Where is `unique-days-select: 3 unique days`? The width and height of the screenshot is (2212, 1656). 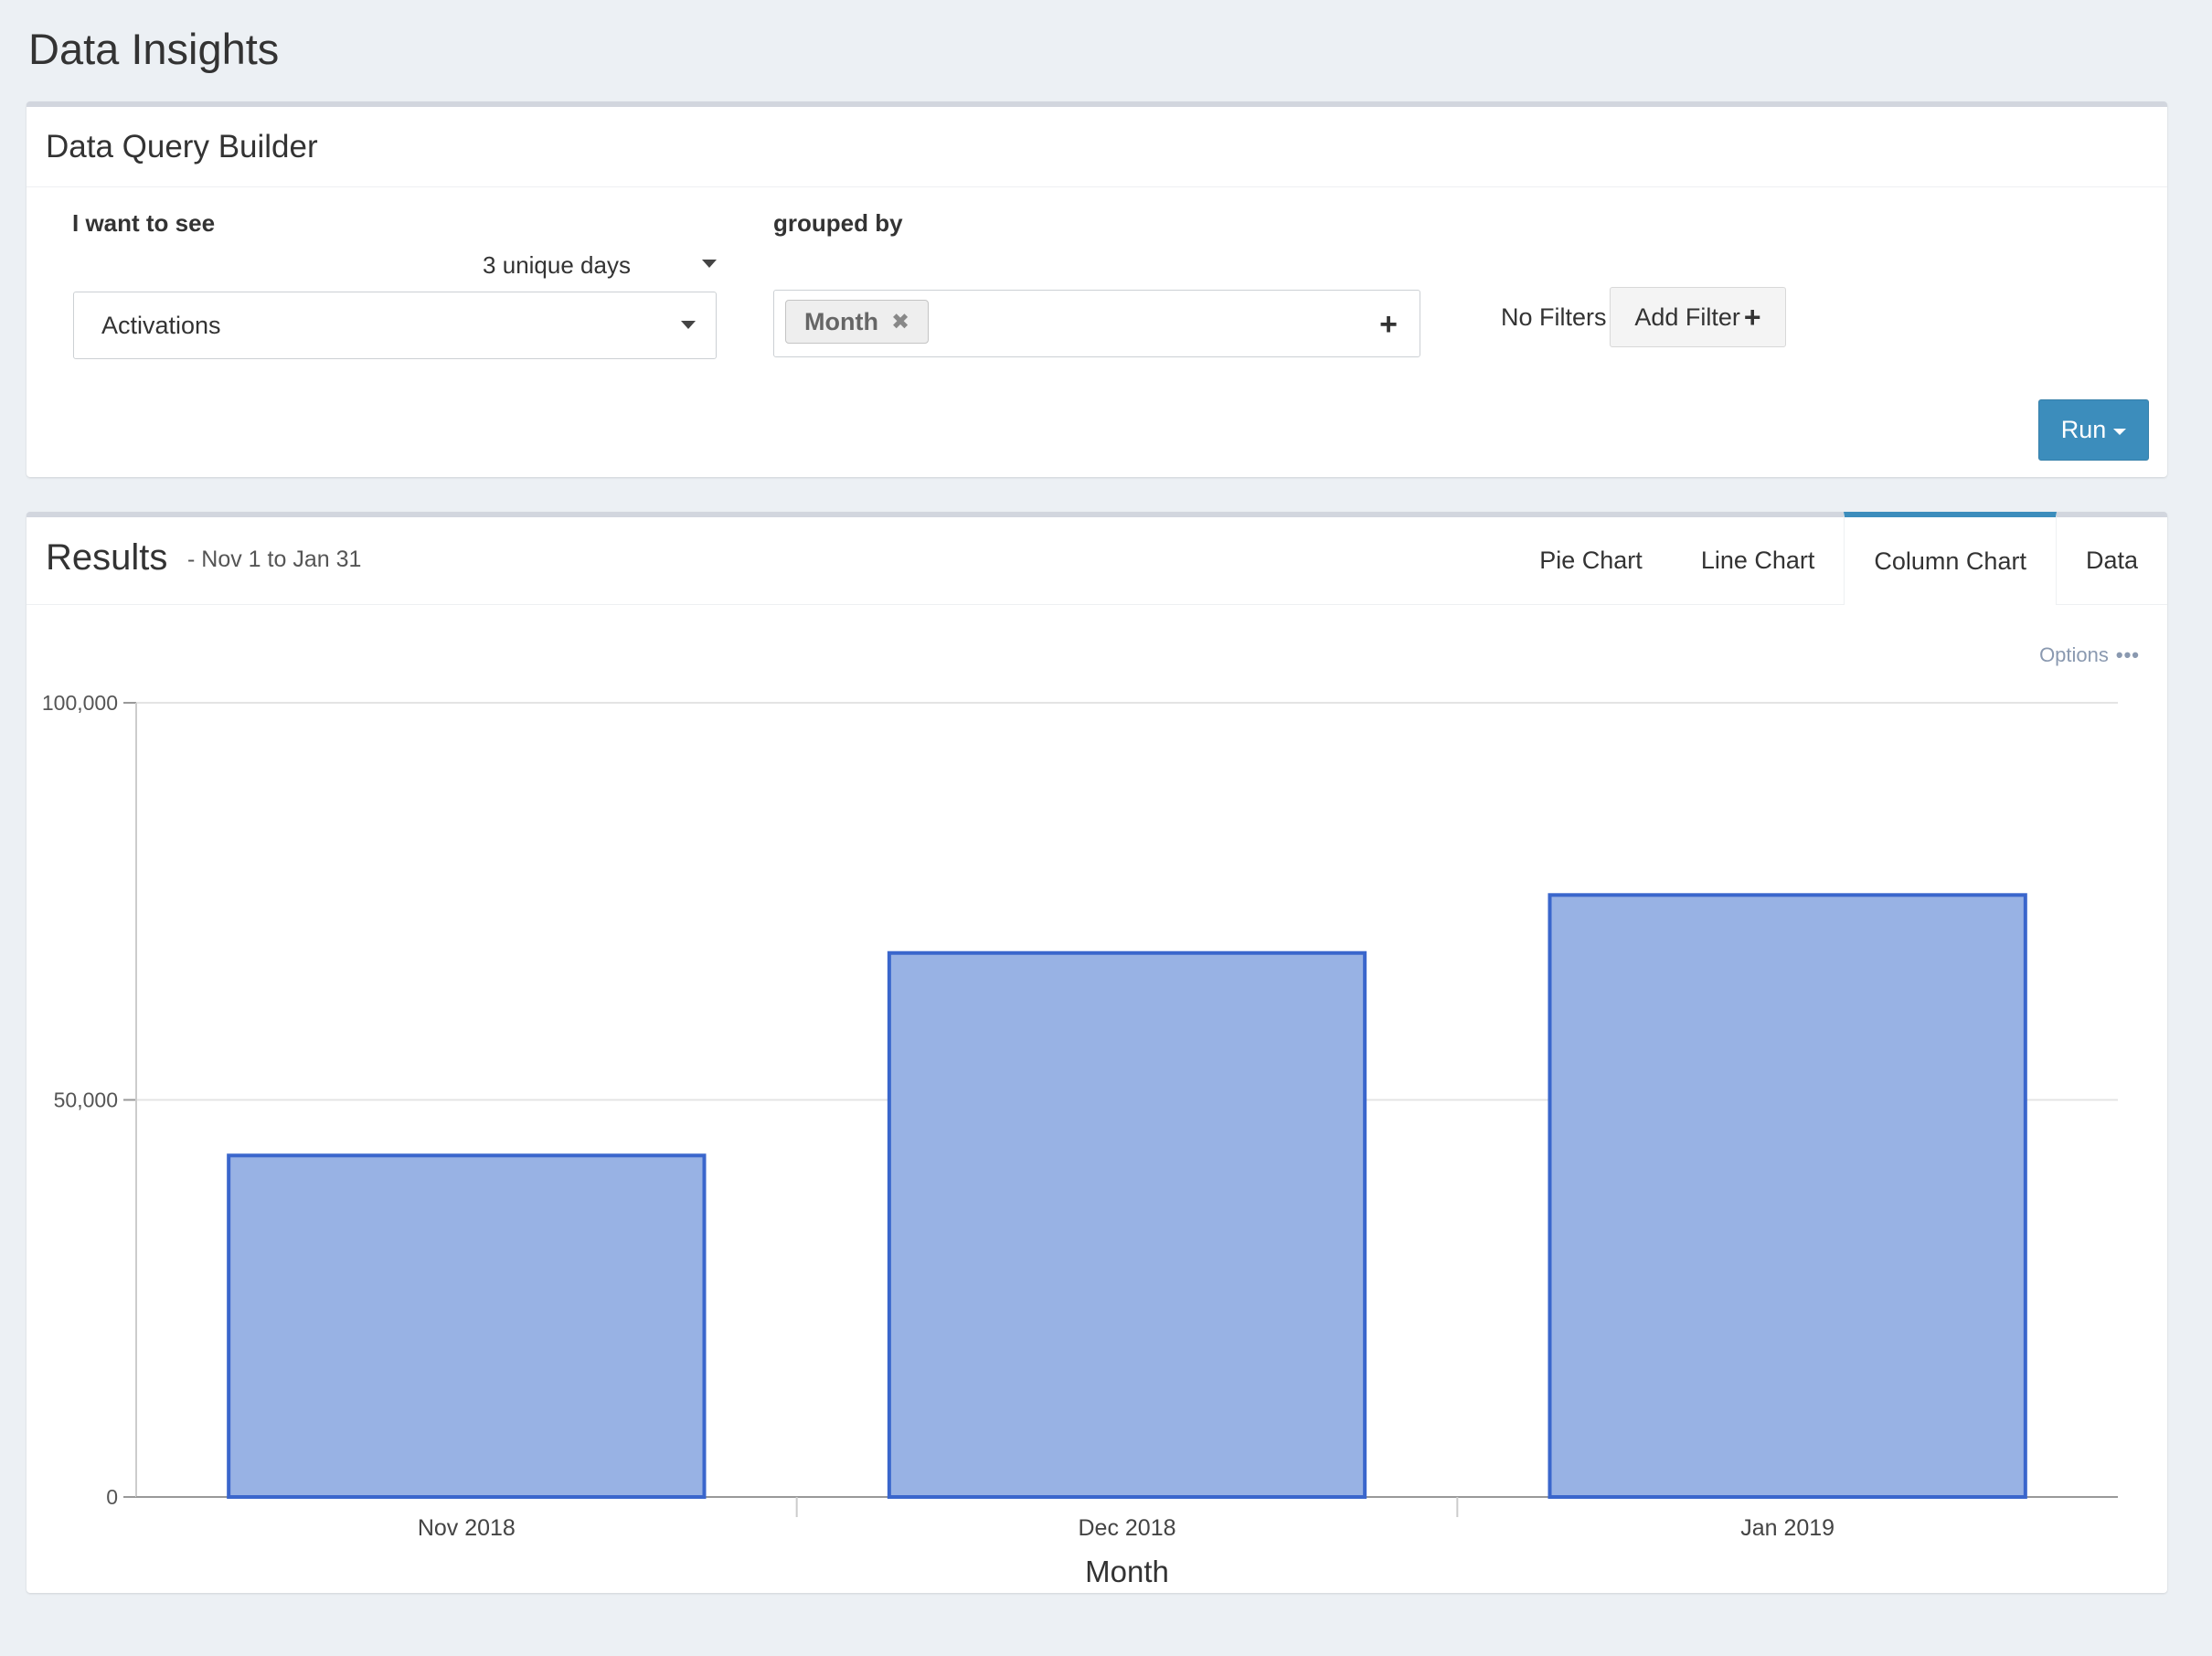 unique-days-select: 3 unique days is located at coordinates (557, 265).